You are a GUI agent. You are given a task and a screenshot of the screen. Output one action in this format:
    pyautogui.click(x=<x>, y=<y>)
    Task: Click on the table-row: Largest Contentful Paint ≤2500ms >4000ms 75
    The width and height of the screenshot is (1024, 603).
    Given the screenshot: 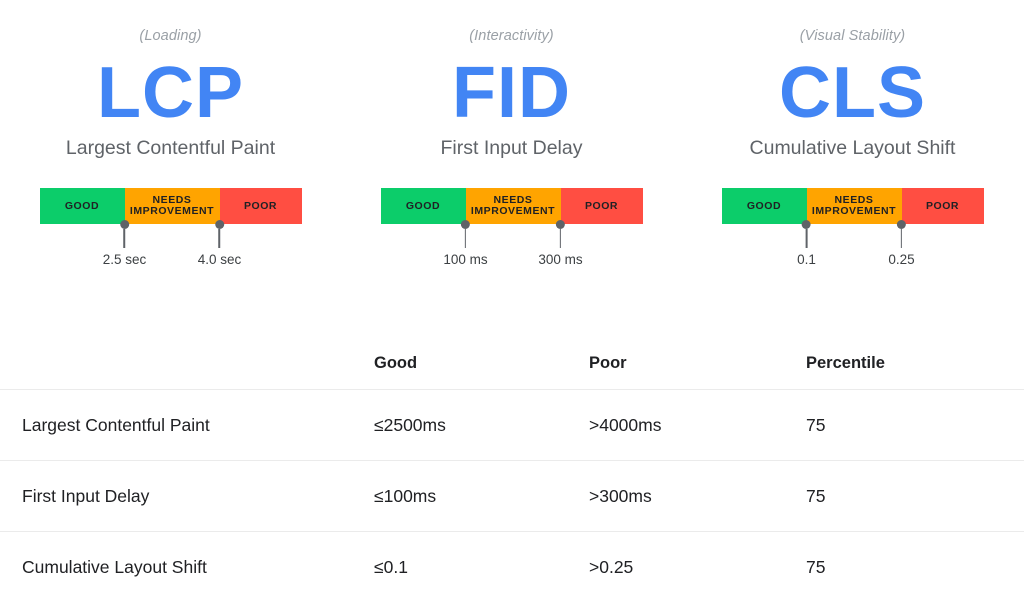 What is the action you would take?
    pyautogui.click(x=512, y=425)
    